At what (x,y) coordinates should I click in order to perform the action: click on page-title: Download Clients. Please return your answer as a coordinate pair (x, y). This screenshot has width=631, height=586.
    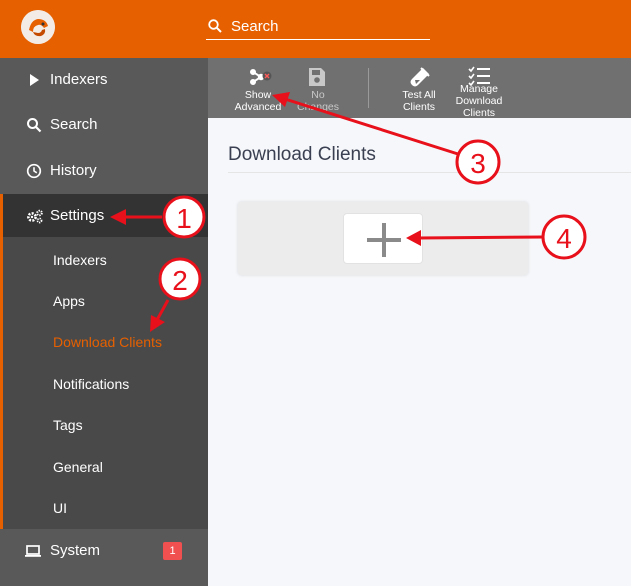
    Looking at the image, I should click on (302, 154).